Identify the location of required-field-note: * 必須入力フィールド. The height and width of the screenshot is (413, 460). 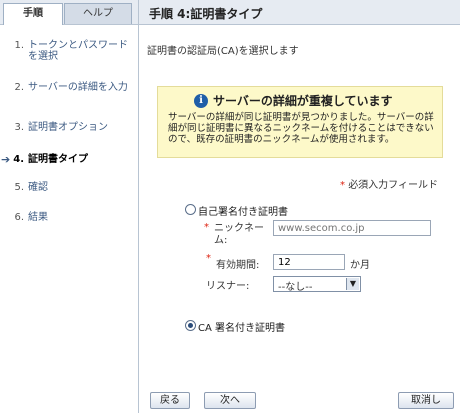
(389, 183).